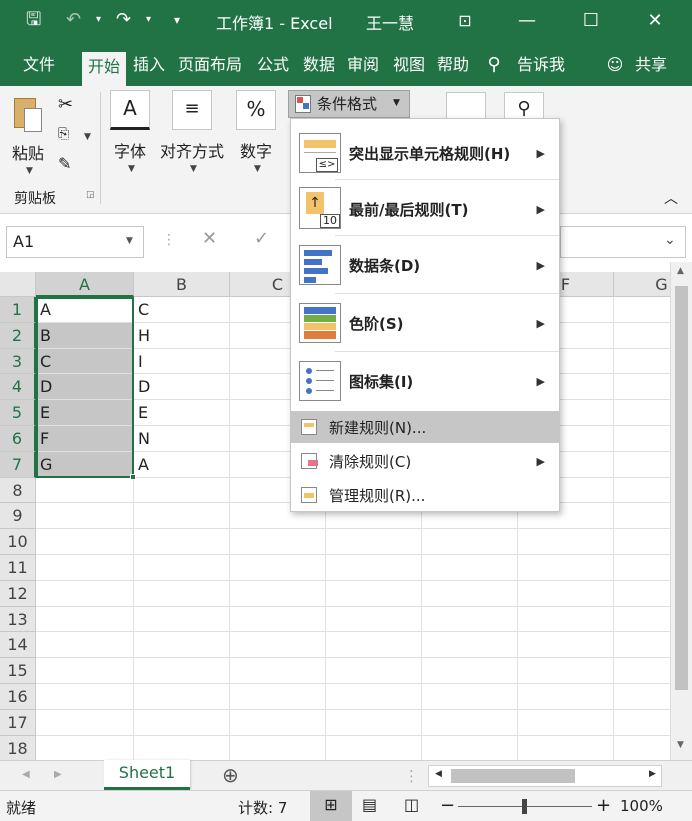 The width and height of the screenshot is (692, 821). I want to click on align-icon: ≡, so click(192, 110).